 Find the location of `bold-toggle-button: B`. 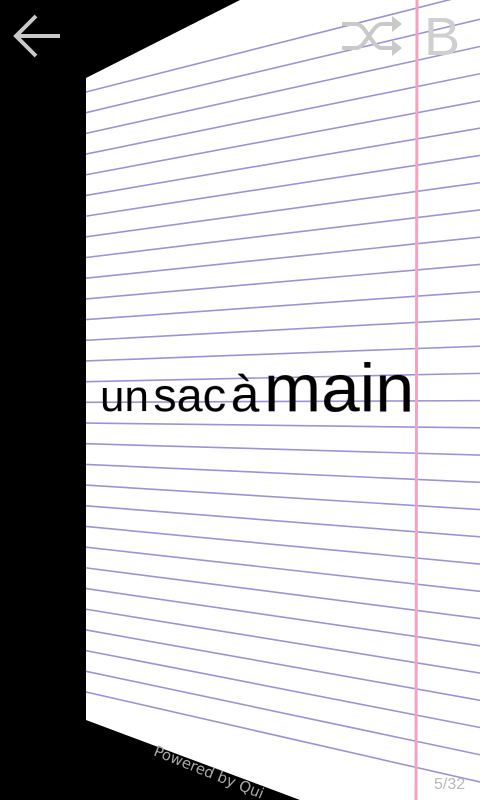

bold-toggle-button: B is located at coordinates (446, 37).